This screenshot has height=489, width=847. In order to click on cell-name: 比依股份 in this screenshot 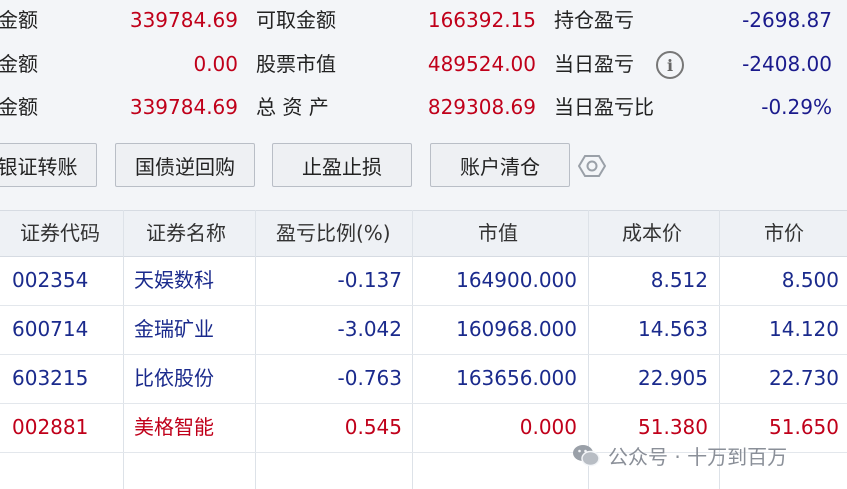, I will do `click(174, 378)`.